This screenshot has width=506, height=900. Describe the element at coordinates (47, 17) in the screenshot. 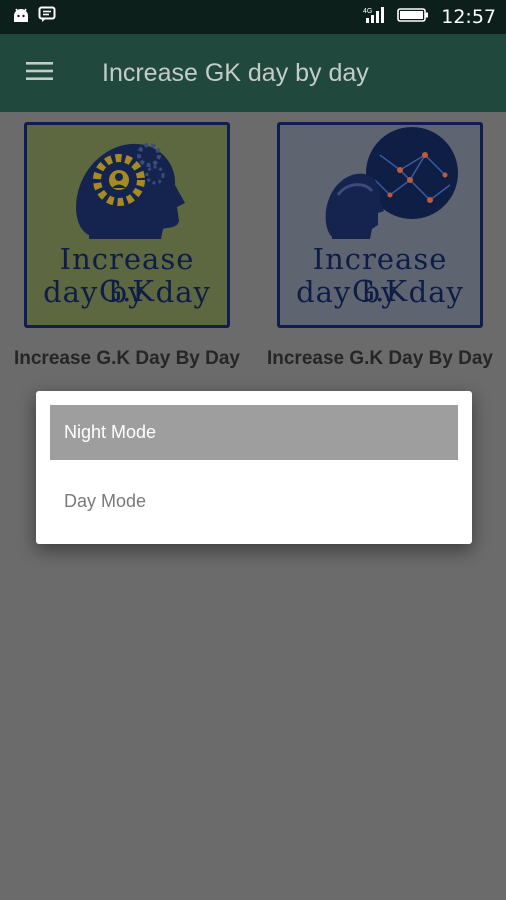

I see `message-icon` at that location.